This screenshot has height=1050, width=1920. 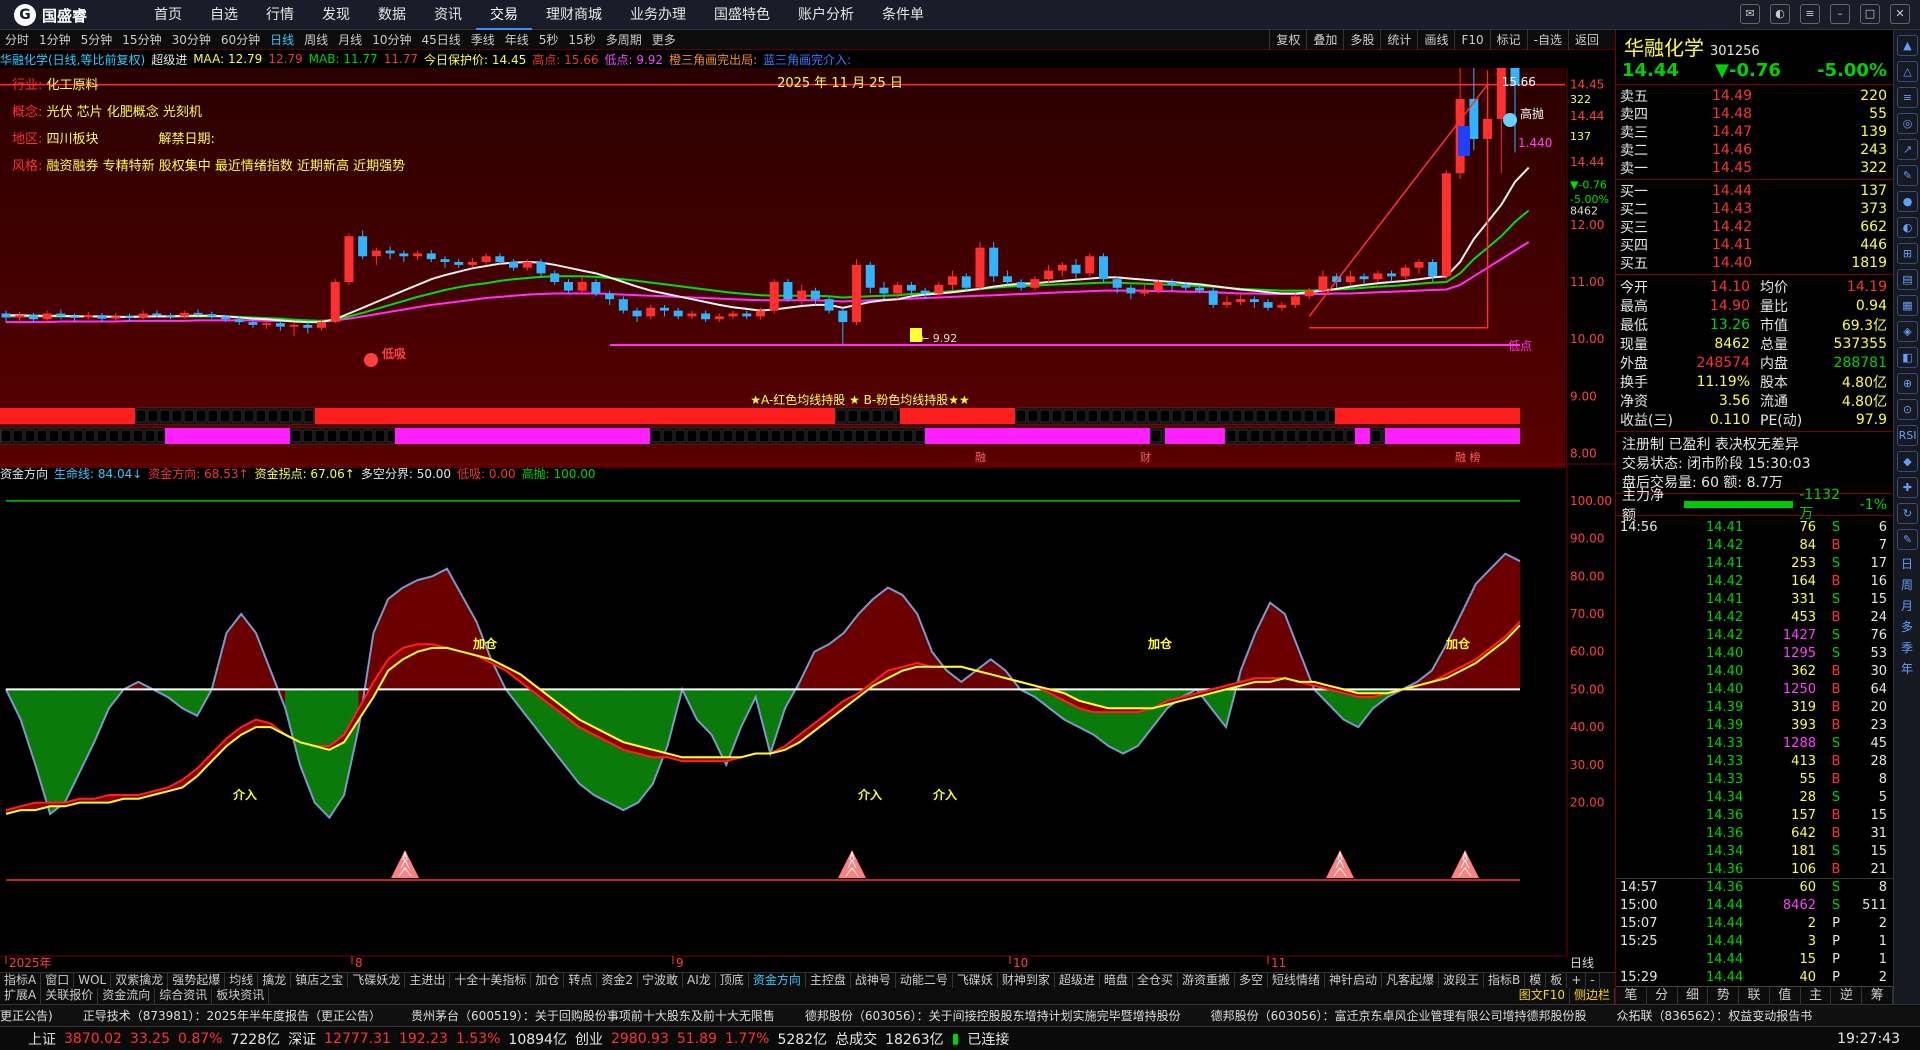 I want to click on news-item: 德邦股份（603056）：富迁京东卓风企业管理有限公司增持德邦股份股, so click(x=1399, y=1015).